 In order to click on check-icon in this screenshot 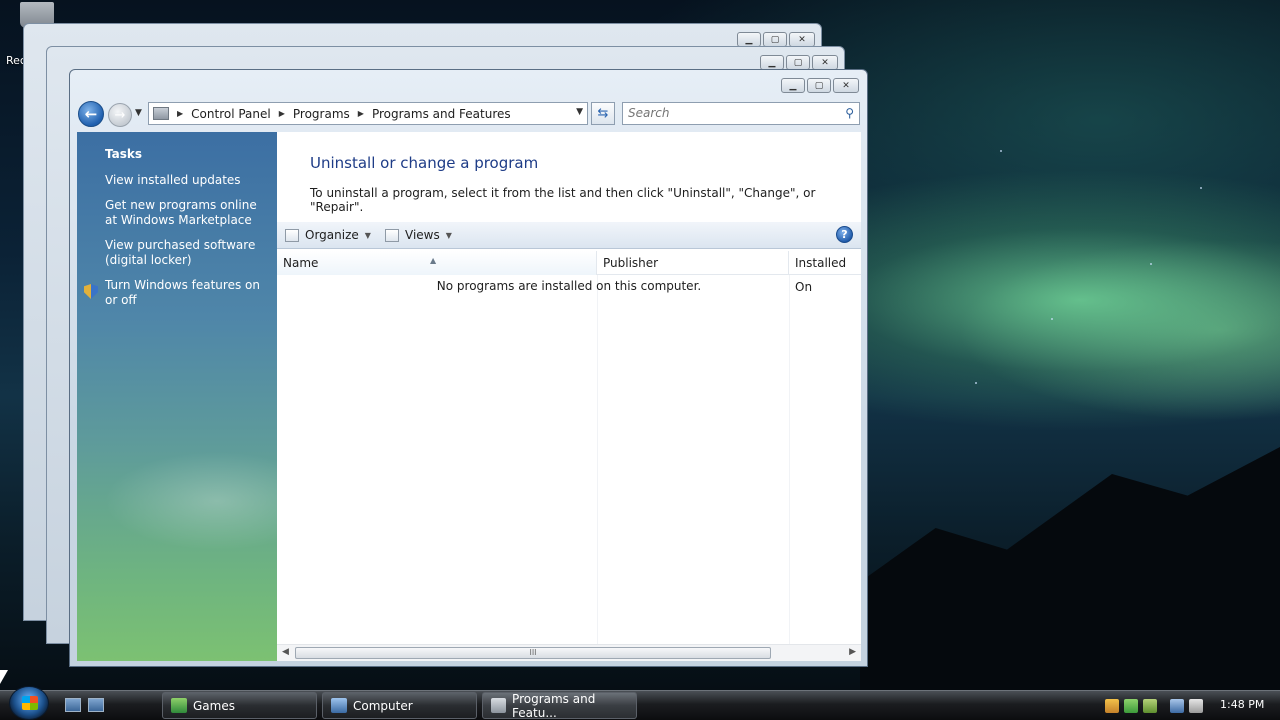, I will do `click(1131, 705)`.